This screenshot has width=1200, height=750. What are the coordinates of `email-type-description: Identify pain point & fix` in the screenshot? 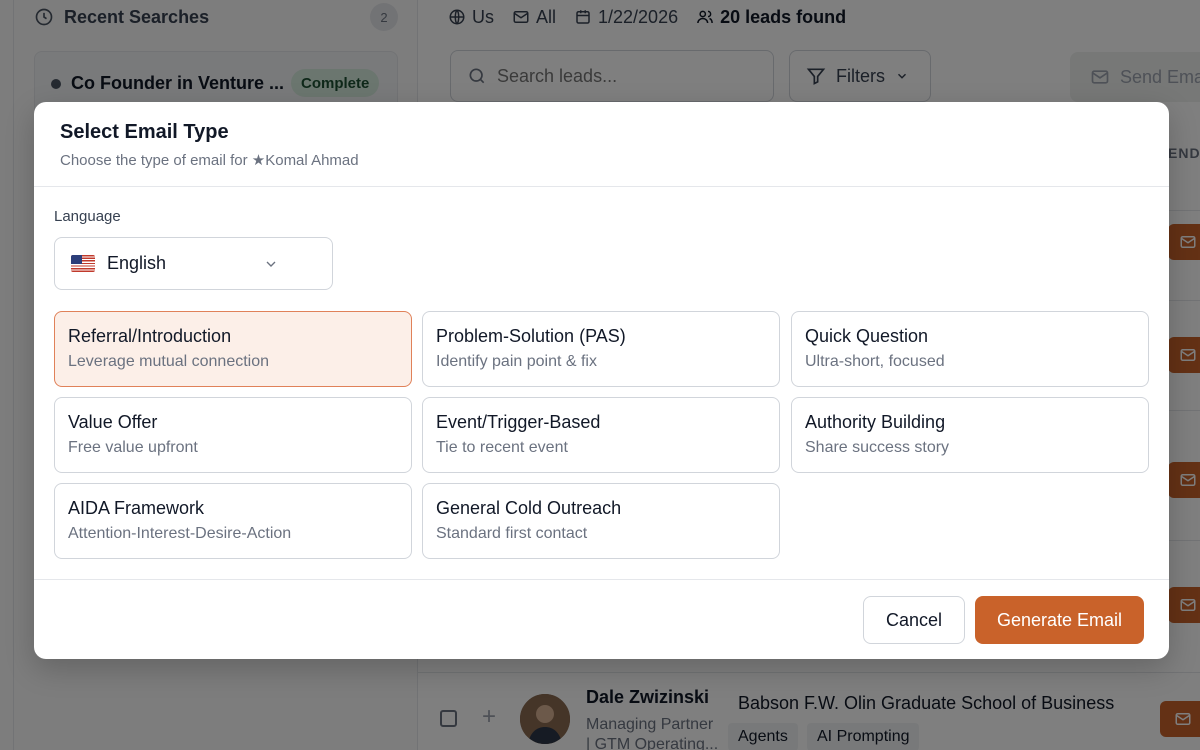 It's located at (516, 361).